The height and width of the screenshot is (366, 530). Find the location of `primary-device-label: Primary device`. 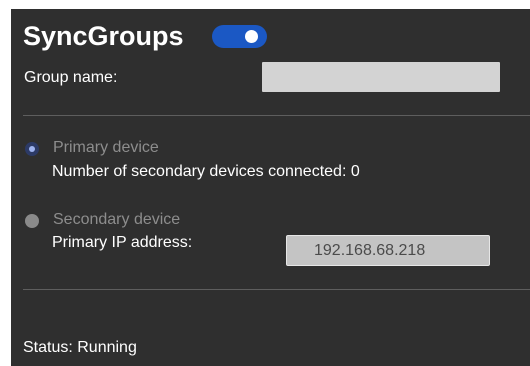

primary-device-label: Primary device is located at coordinates (106, 147).